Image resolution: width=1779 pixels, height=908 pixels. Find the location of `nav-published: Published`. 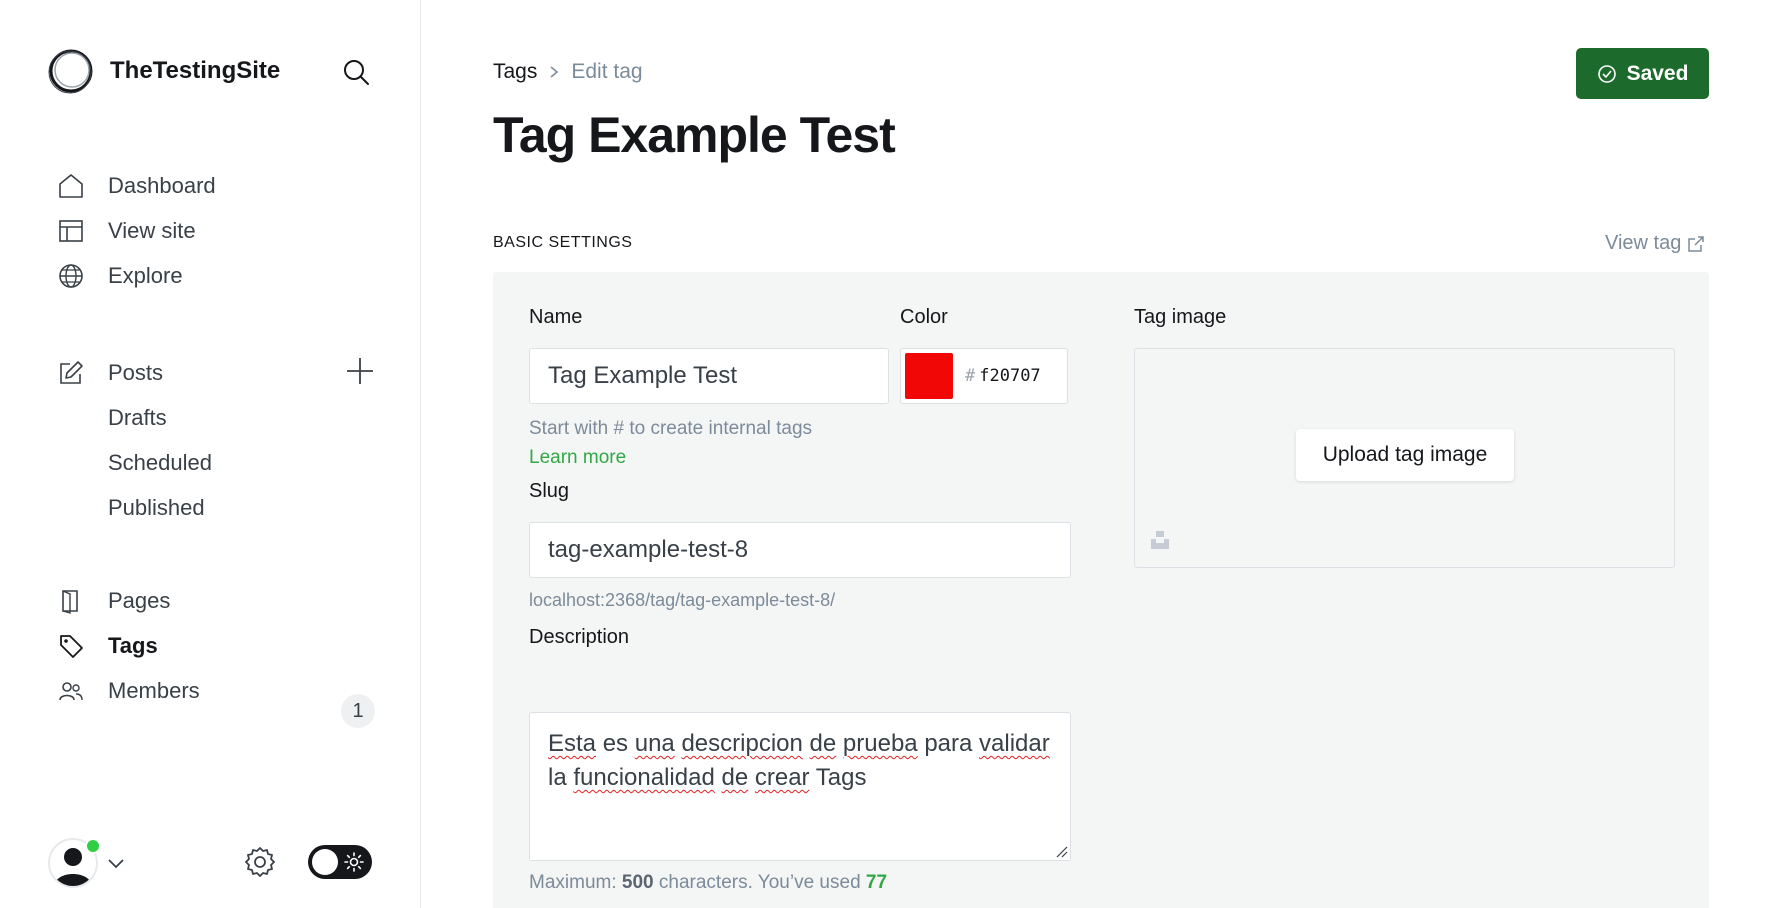

nav-published: Published is located at coordinates (156, 508).